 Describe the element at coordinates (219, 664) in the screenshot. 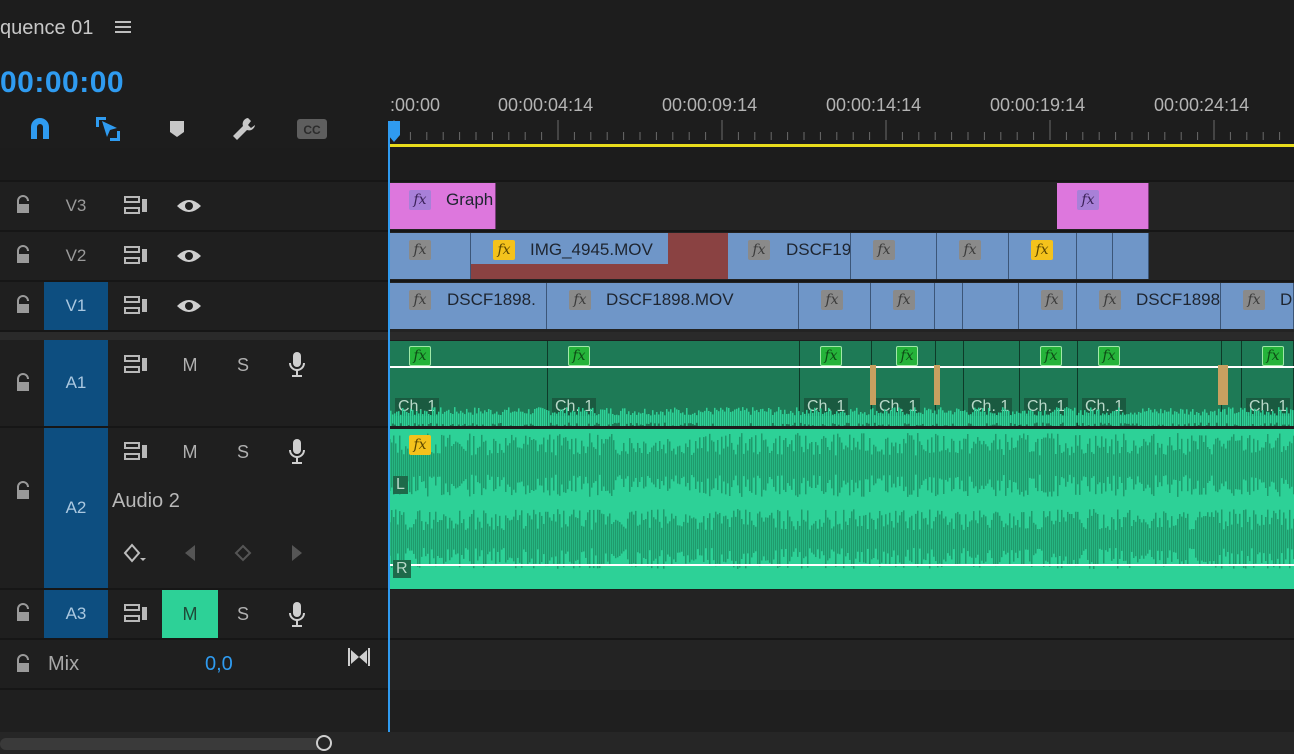

I see `mix-volume-value: 0,0` at that location.